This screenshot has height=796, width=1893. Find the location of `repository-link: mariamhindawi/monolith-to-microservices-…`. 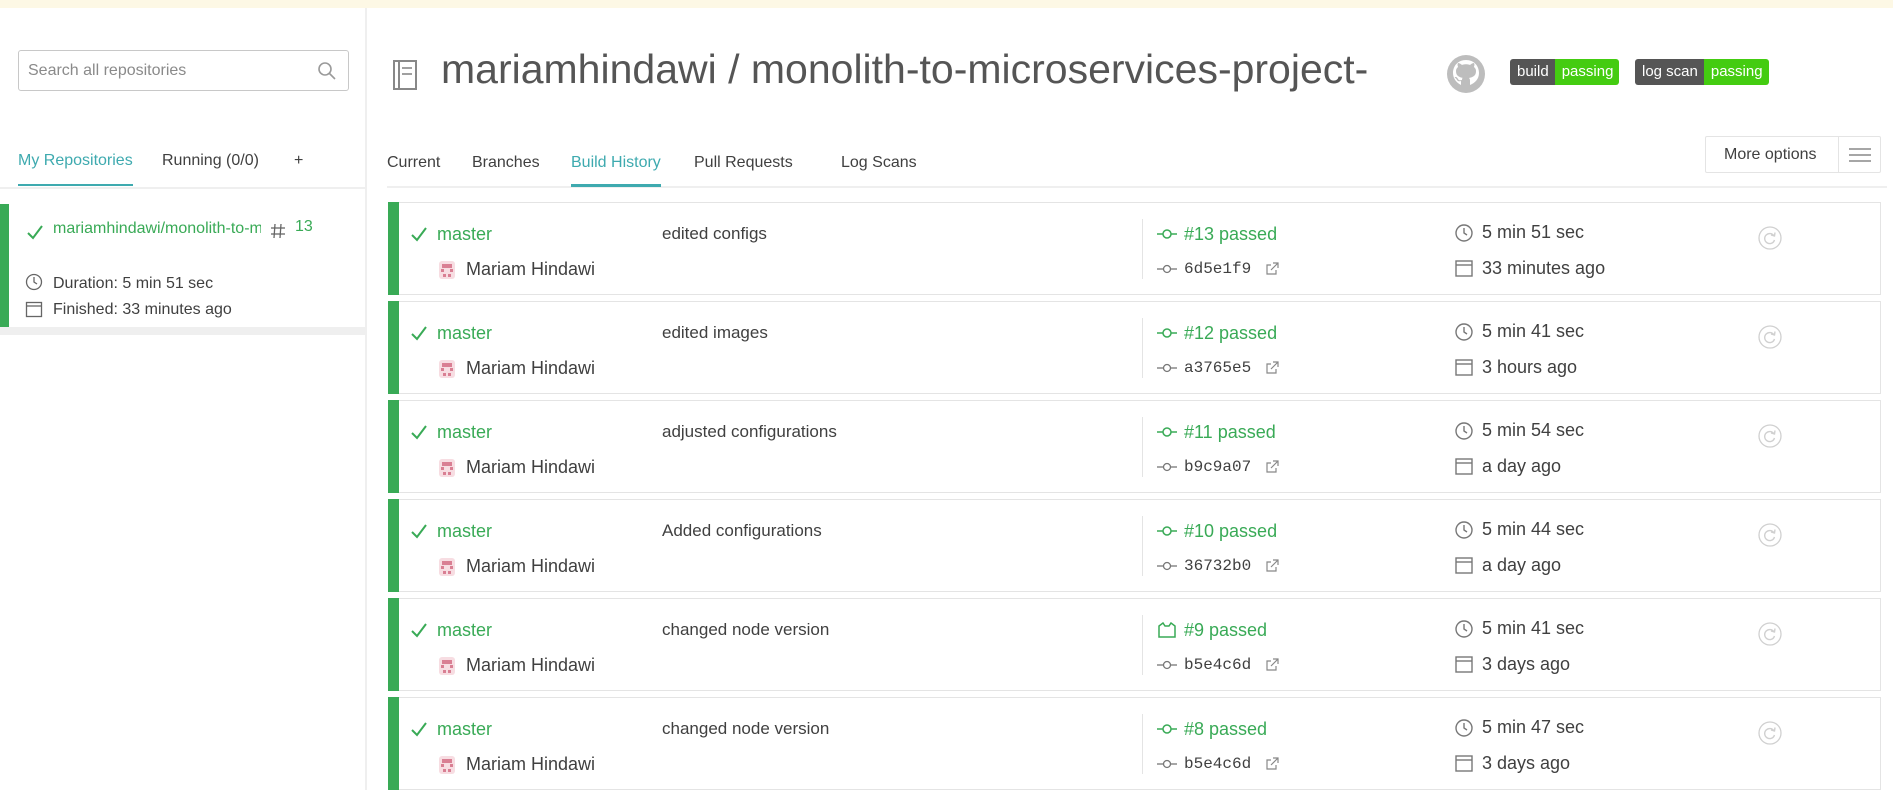

repository-link: mariamhindawi/monolith-to-microservices-… is located at coordinates (157, 229).